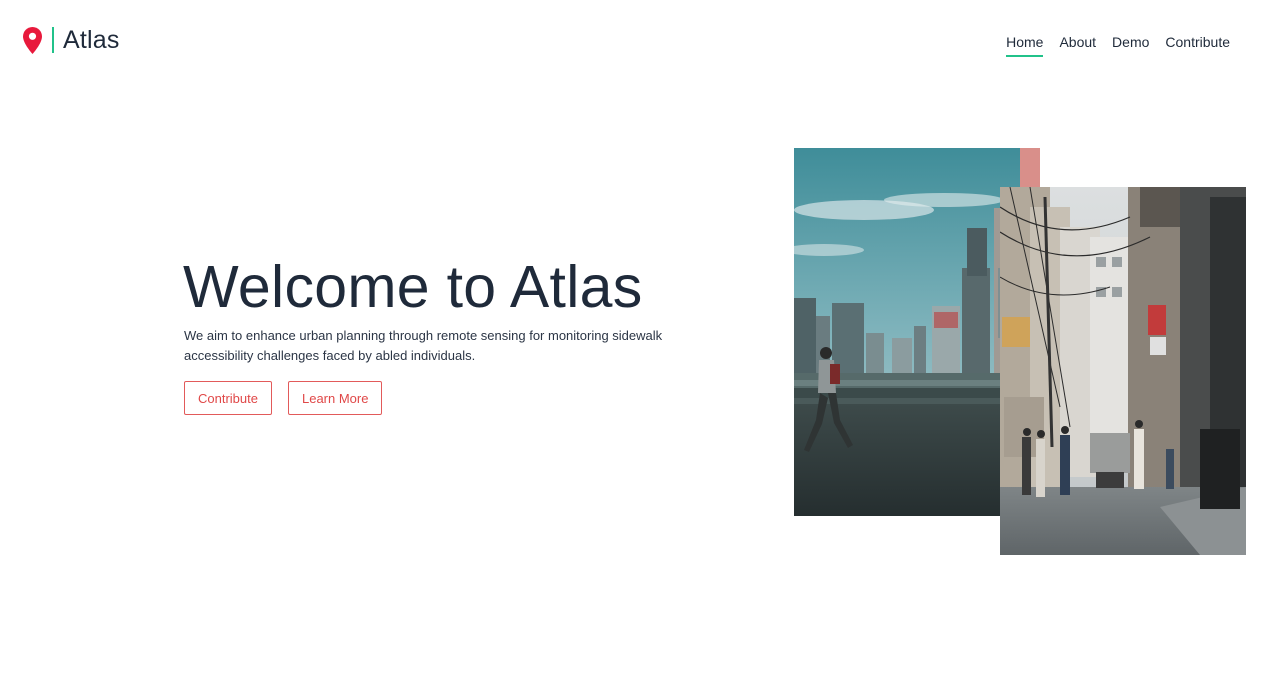 Image resolution: width=1280 pixels, height=694 pixels. Describe the element at coordinates (1197, 45) in the screenshot. I see `nav-link-contribute: Contribute` at that location.